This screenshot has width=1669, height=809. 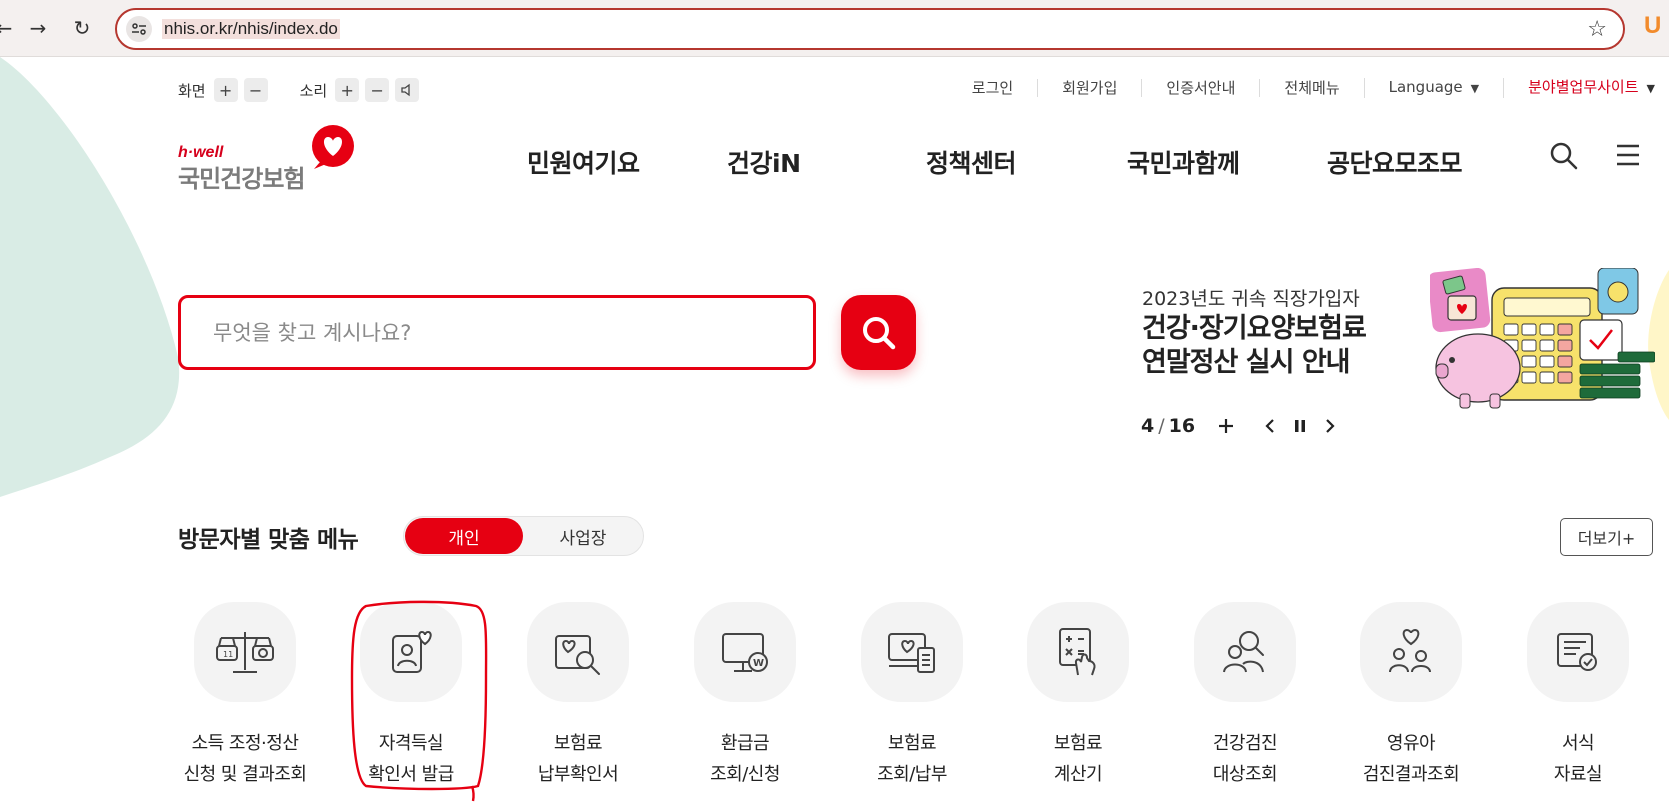 What do you see at coordinates (1254, 328) in the screenshot?
I see `banner-title-line1: 건강·장기요양보험료` at bounding box center [1254, 328].